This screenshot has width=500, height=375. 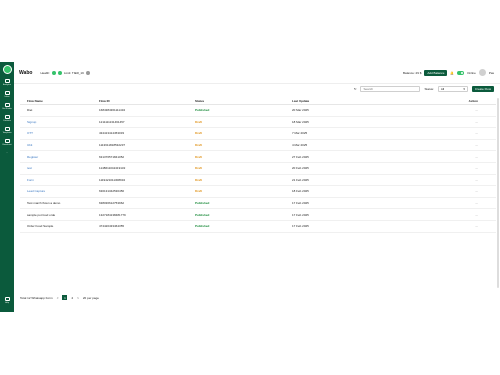 What do you see at coordinates (65, 72) in the screenshot?
I see `health-indicator: Health: Limit: TIER_1K` at bounding box center [65, 72].